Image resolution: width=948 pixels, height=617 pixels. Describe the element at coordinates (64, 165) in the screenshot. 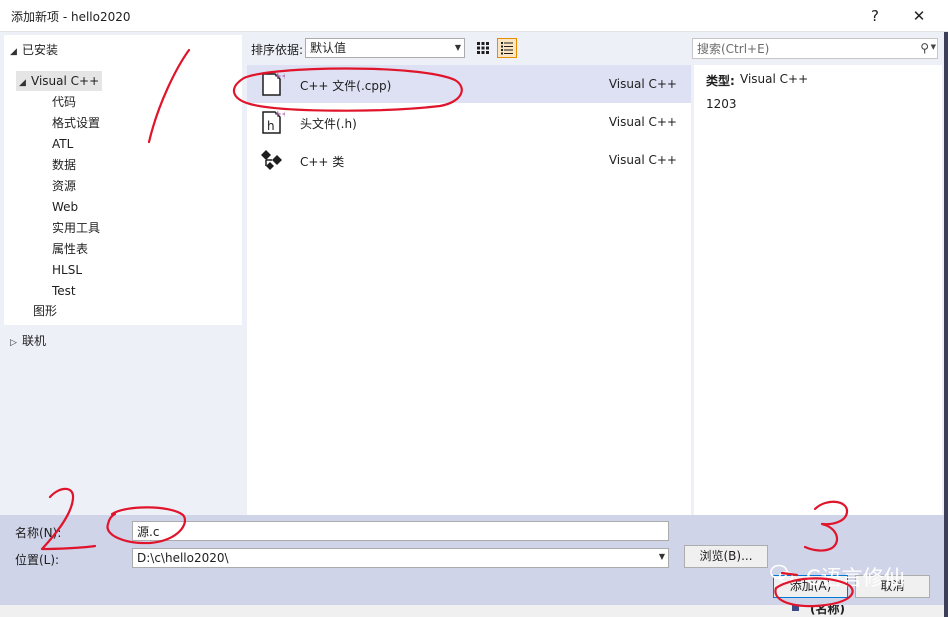

I see `tree-item-data: 数据` at that location.